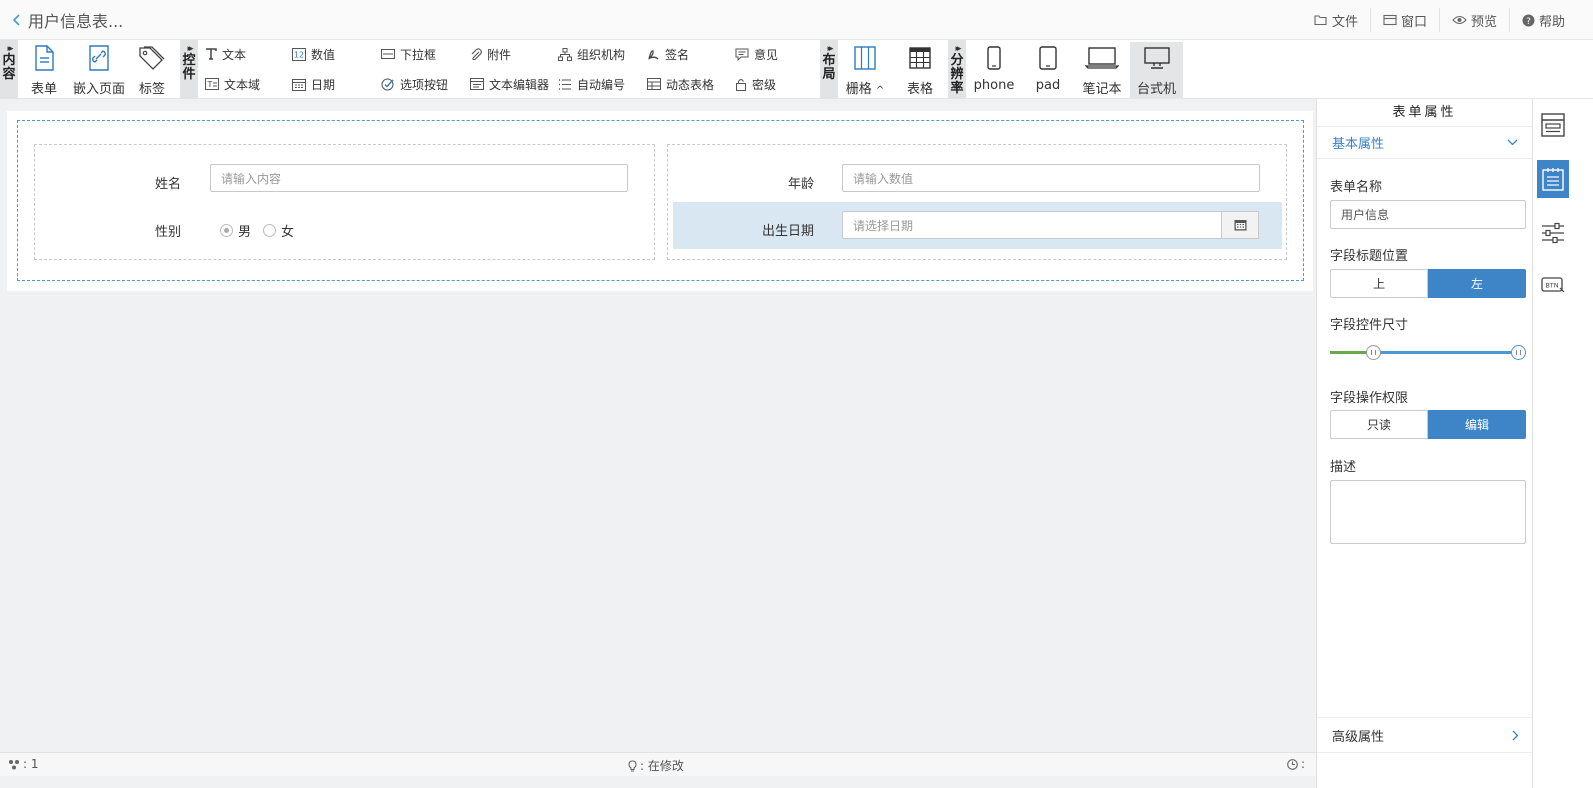  Describe the element at coordinates (1156, 70) in the screenshot. I see `resolution-desktop: 台式机` at that location.